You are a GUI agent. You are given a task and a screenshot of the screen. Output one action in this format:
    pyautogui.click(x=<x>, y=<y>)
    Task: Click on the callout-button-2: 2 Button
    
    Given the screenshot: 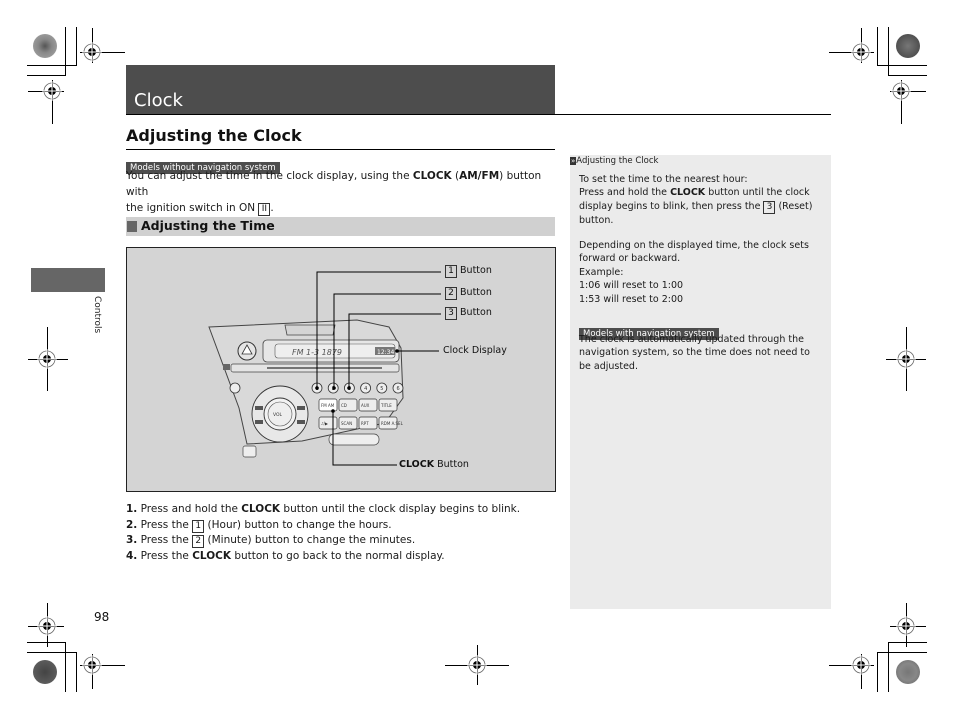 What is the action you would take?
    pyautogui.click(x=468, y=293)
    